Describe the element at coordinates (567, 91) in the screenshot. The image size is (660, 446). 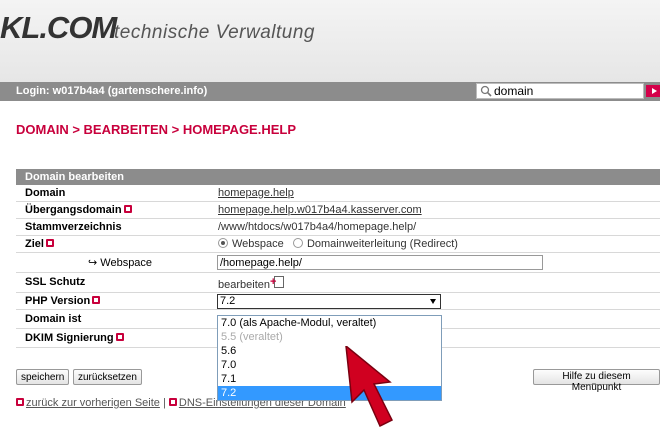
I see `search-input` at that location.